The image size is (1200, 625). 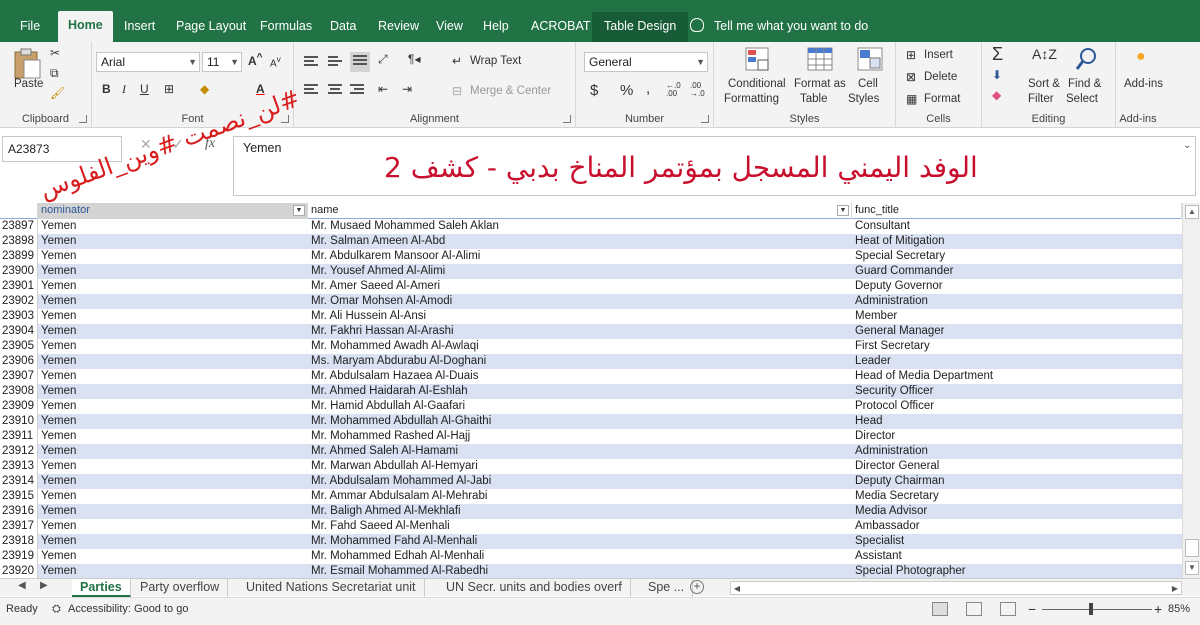 I want to click on underline-icon: U, so click(x=144, y=89).